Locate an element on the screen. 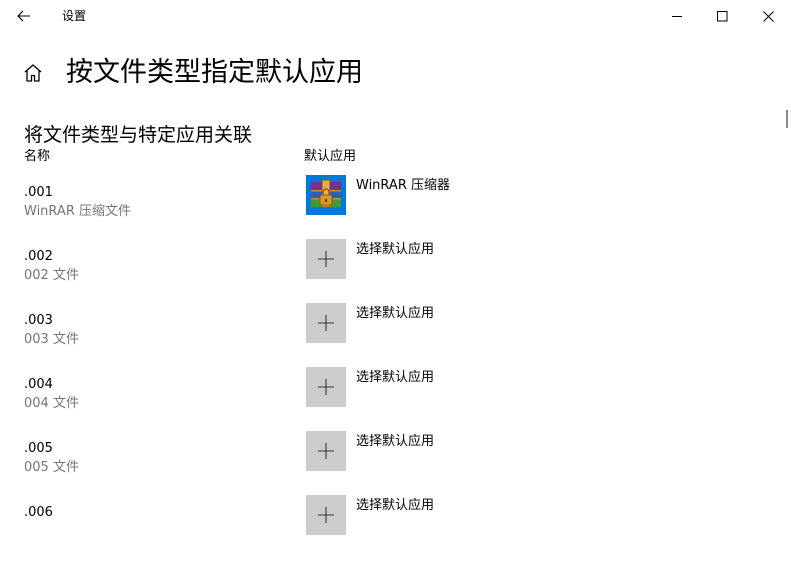 This screenshot has height=568, width=791. file-extension: .005 is located at coordinates (38, 448).